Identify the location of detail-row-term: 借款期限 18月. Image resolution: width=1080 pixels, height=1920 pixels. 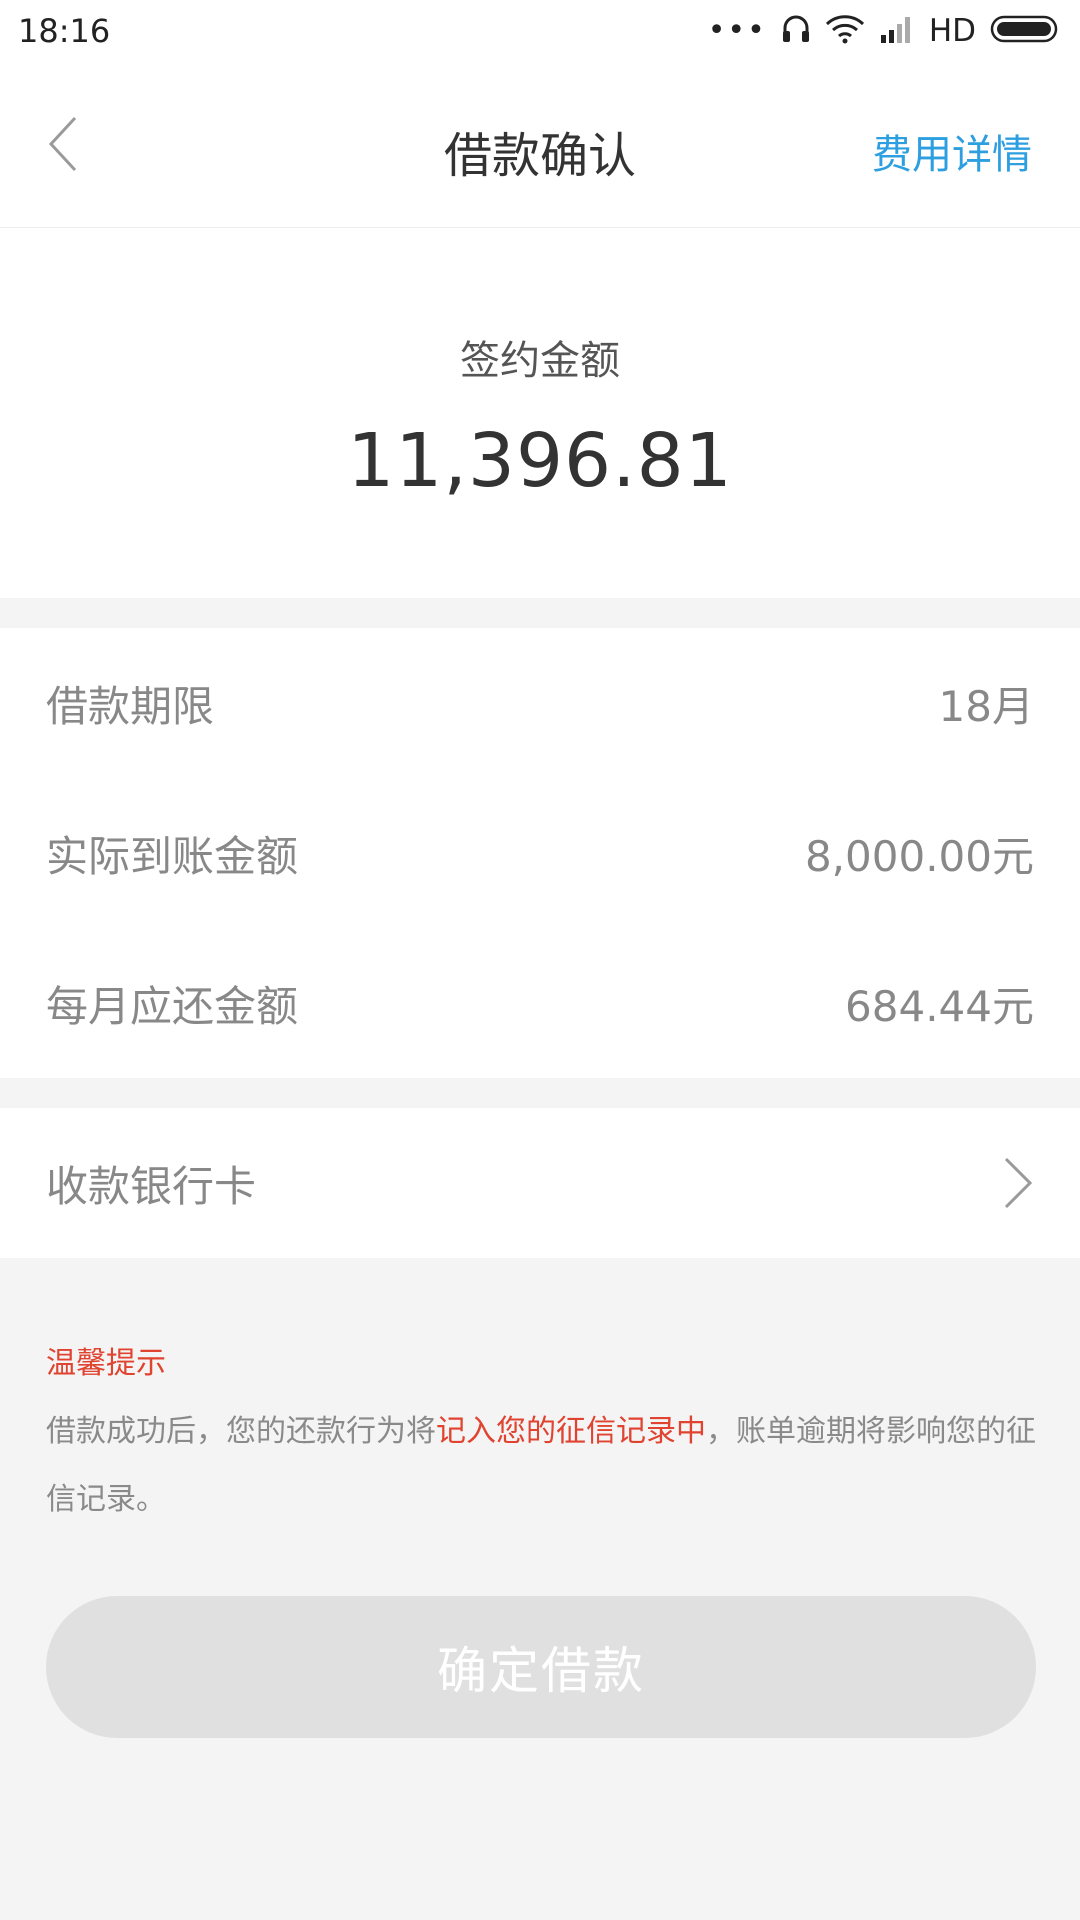
(540, 703).